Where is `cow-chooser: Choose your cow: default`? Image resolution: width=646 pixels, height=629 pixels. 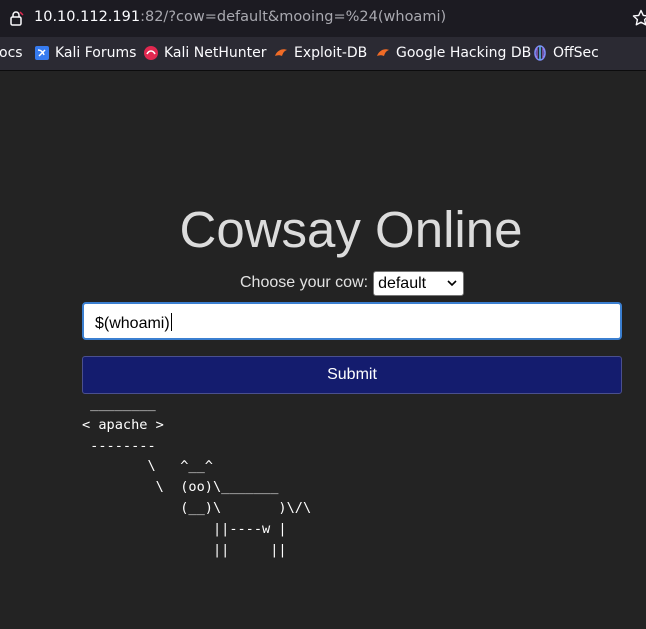 cow-chooser: Choose your cow: default is located at coordinates (352, 283).